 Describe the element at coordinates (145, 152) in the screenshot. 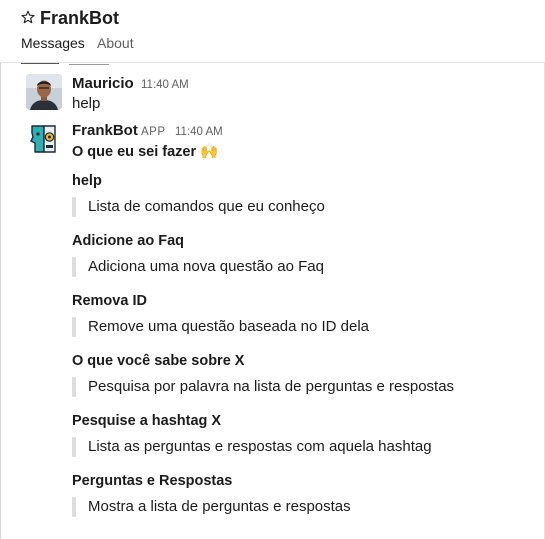

I see `message-text: O que eu sei fazer 🙌` at that location.